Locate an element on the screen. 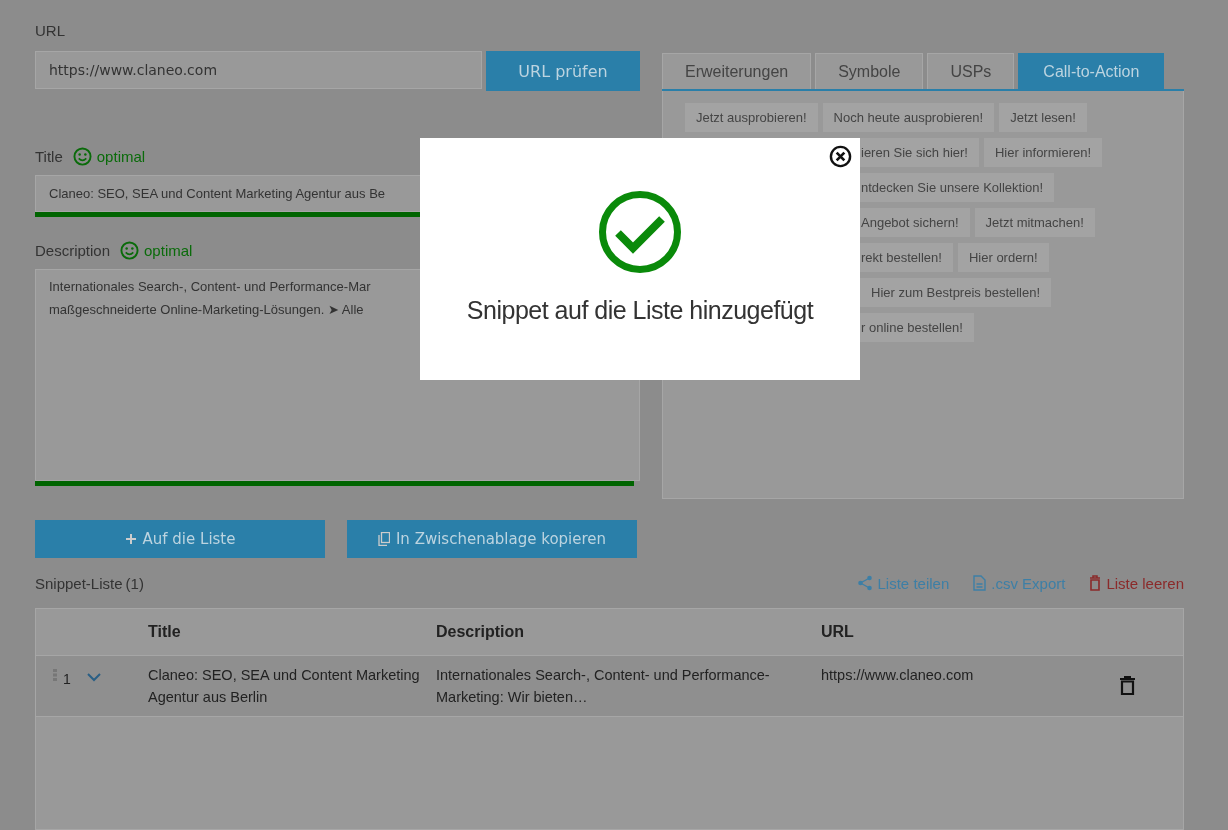  phrase-chip: Hier informieren! is located at coordinates (1043, 152).